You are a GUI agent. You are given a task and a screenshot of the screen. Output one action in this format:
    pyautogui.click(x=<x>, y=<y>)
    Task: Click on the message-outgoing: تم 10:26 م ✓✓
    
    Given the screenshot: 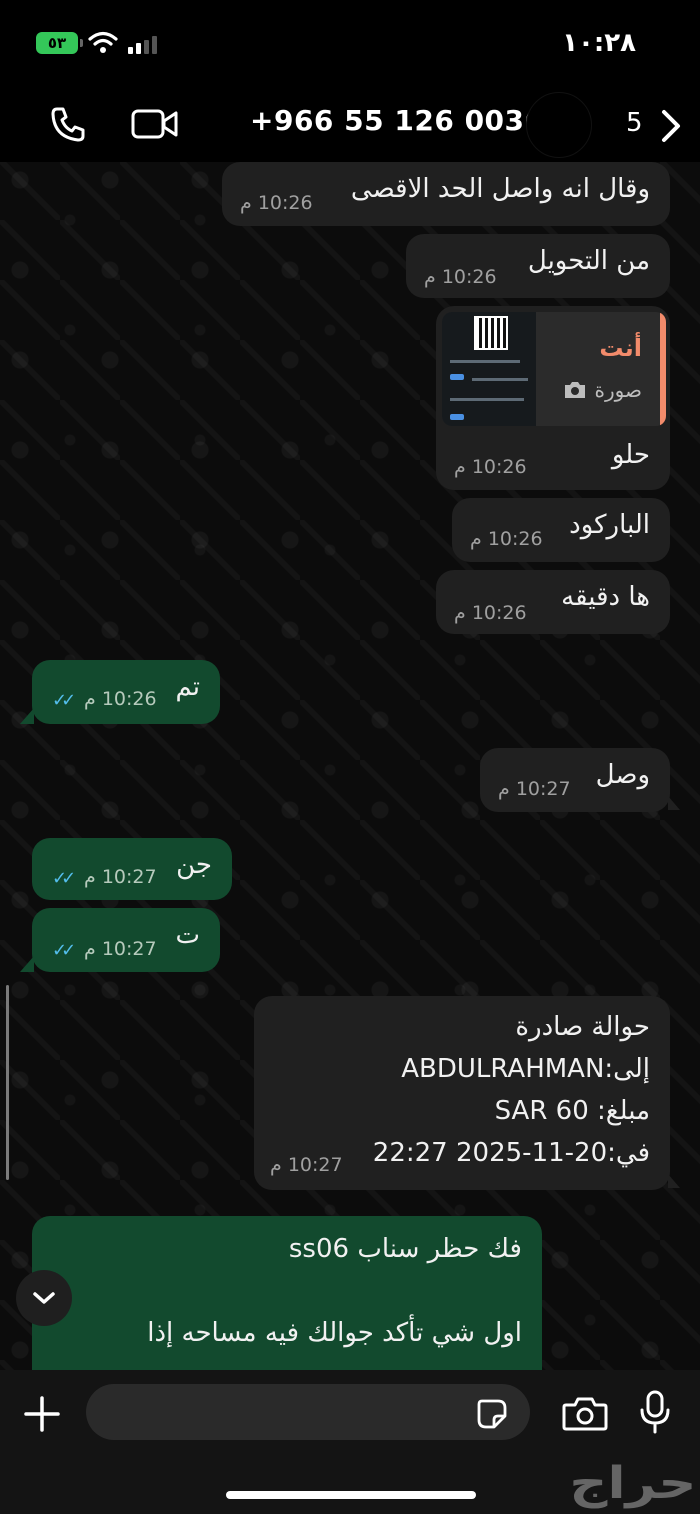 What is the action you would take?
    pyautogui.click(x=126, y=692)
    